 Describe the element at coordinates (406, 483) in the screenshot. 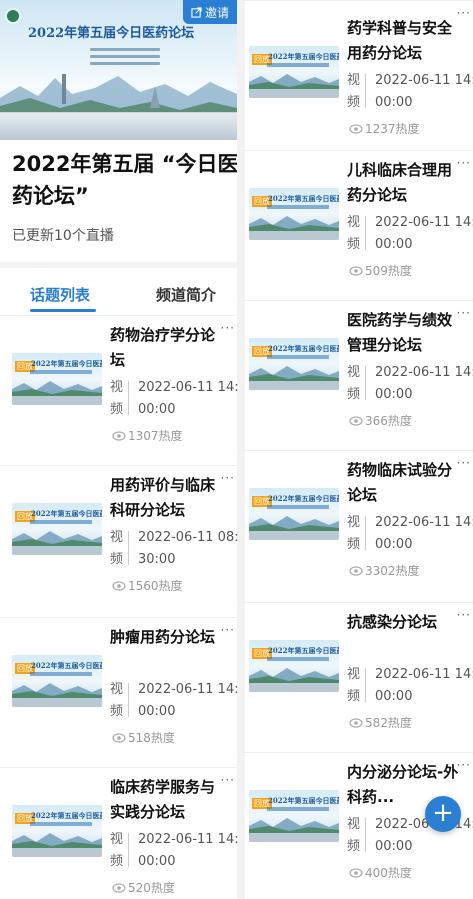

I see `card-title: 药物临床试验分论坛` at that location.